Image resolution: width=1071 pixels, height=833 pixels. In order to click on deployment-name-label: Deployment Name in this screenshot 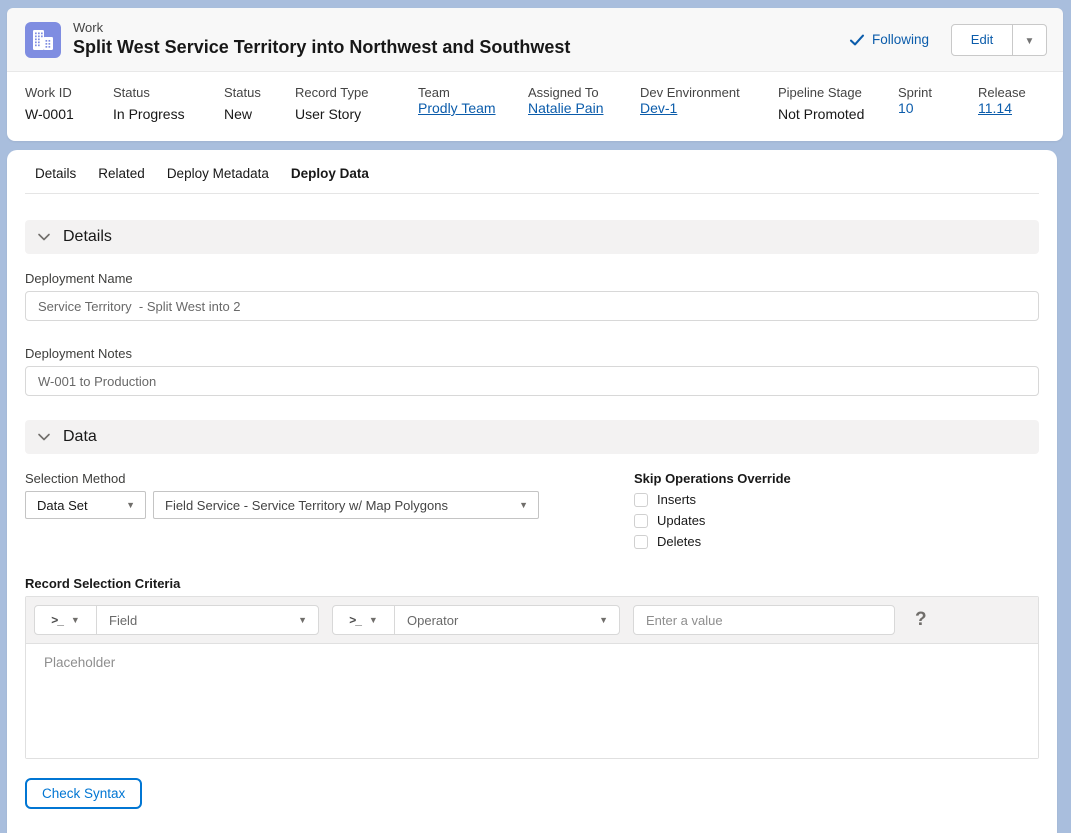, I will do `click(79, 278)`.